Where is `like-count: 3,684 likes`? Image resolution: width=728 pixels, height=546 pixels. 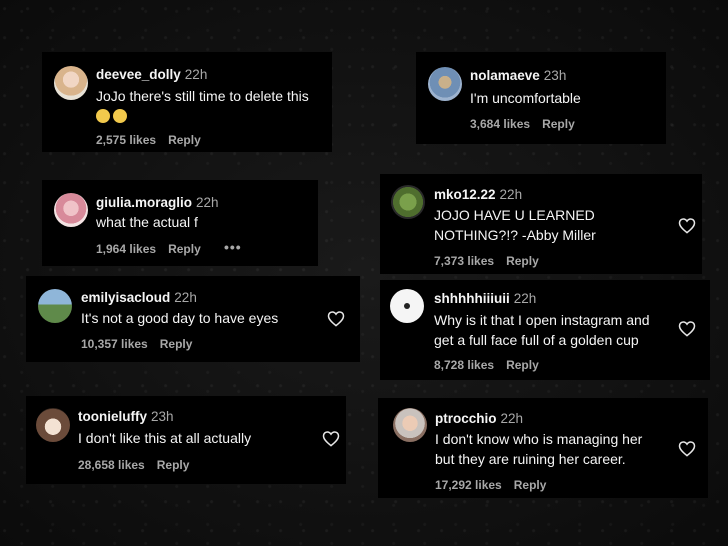 like-count: 3,684 likes is located at coordinates (500, 124).